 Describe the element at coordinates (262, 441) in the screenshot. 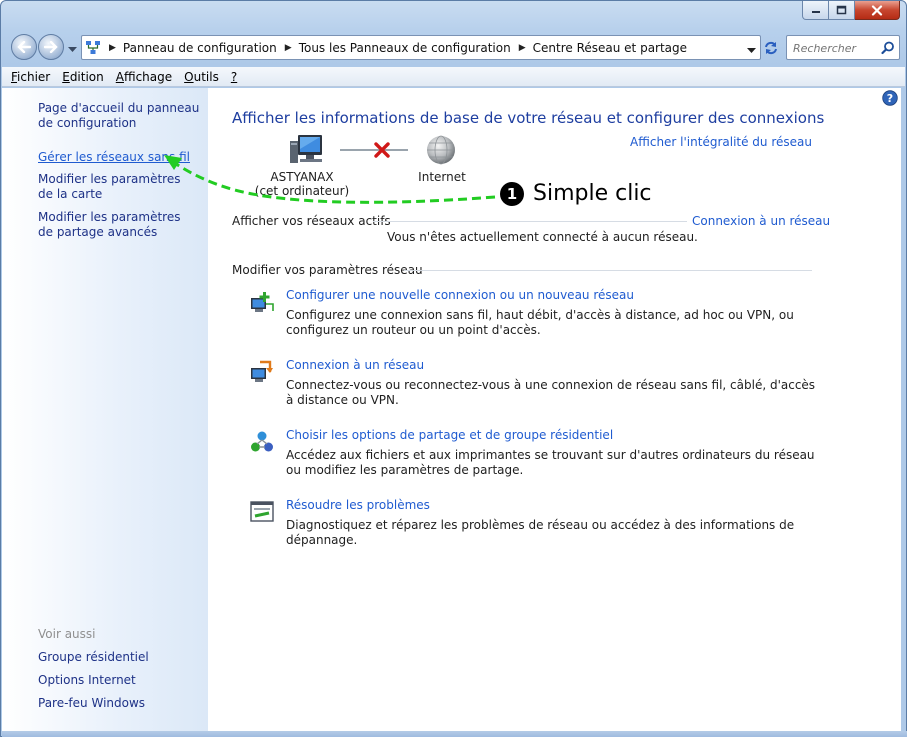

I see `homegroup-icon` at that location.